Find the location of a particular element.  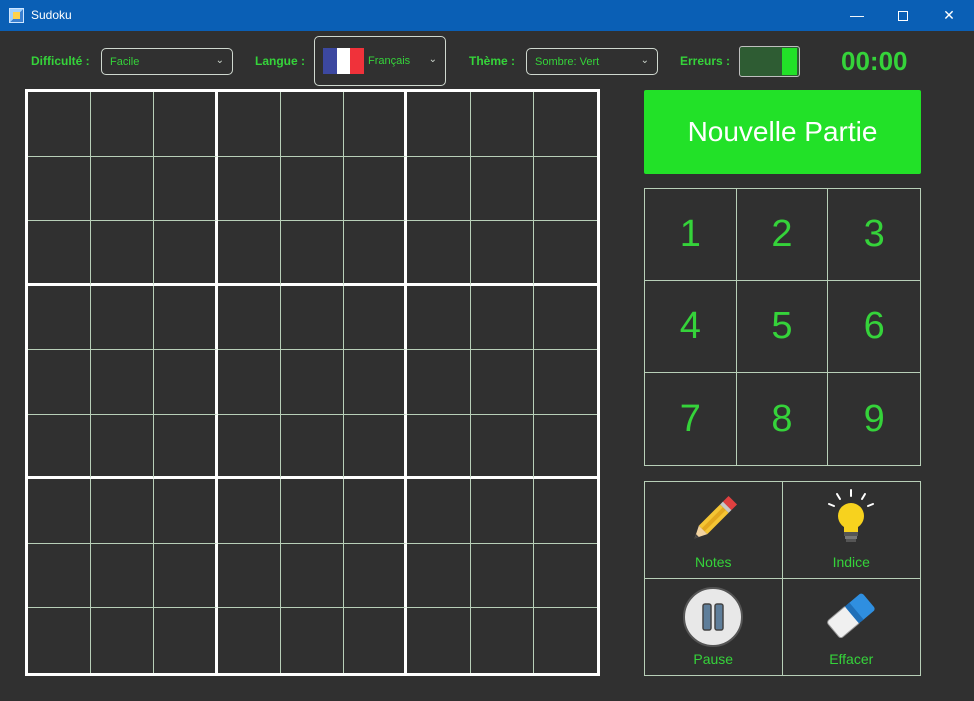

difficulty-select: Facile ⌄ is located at coordinates (167, 61).